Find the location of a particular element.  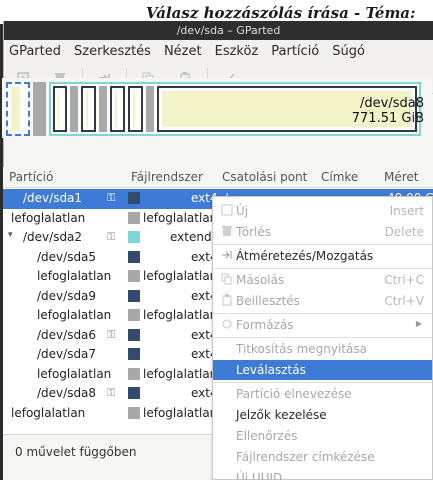

menu-partition: Partíció is located at coordinates (295, 51).